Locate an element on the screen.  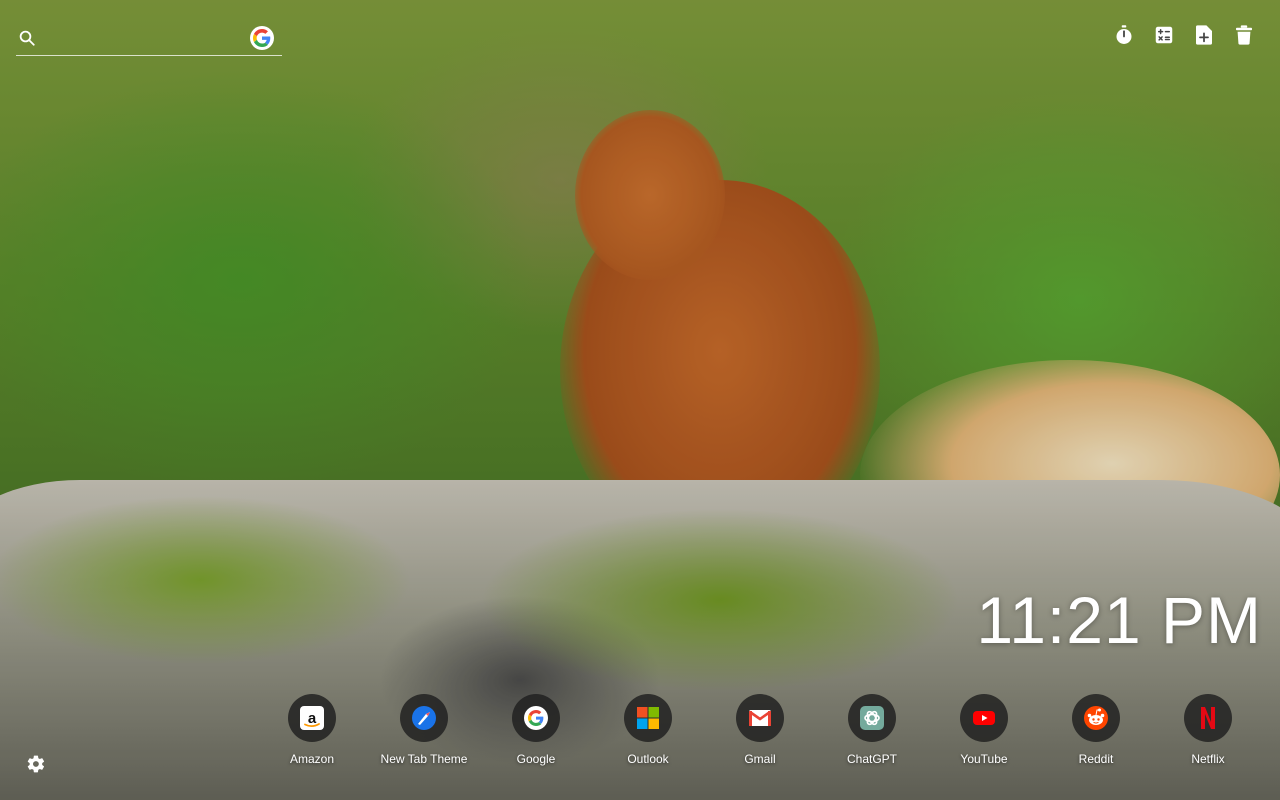
shortcut-gmail: Gmail is located at coordinates (760, 730).